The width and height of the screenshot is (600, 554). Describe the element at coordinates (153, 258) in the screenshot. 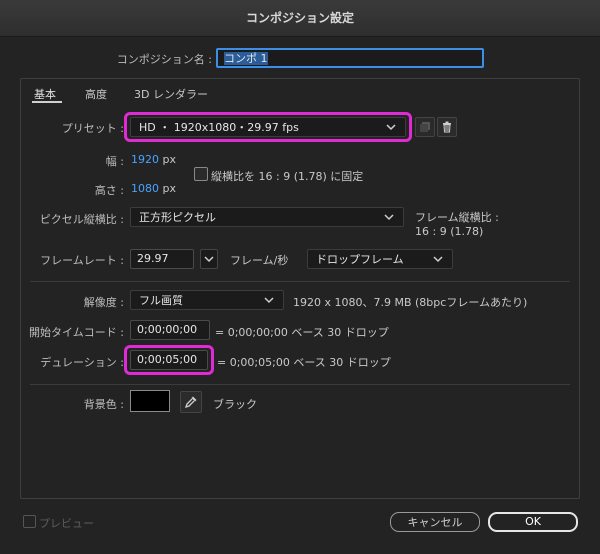

I see `frame-rate-value: 29.97` at that location.